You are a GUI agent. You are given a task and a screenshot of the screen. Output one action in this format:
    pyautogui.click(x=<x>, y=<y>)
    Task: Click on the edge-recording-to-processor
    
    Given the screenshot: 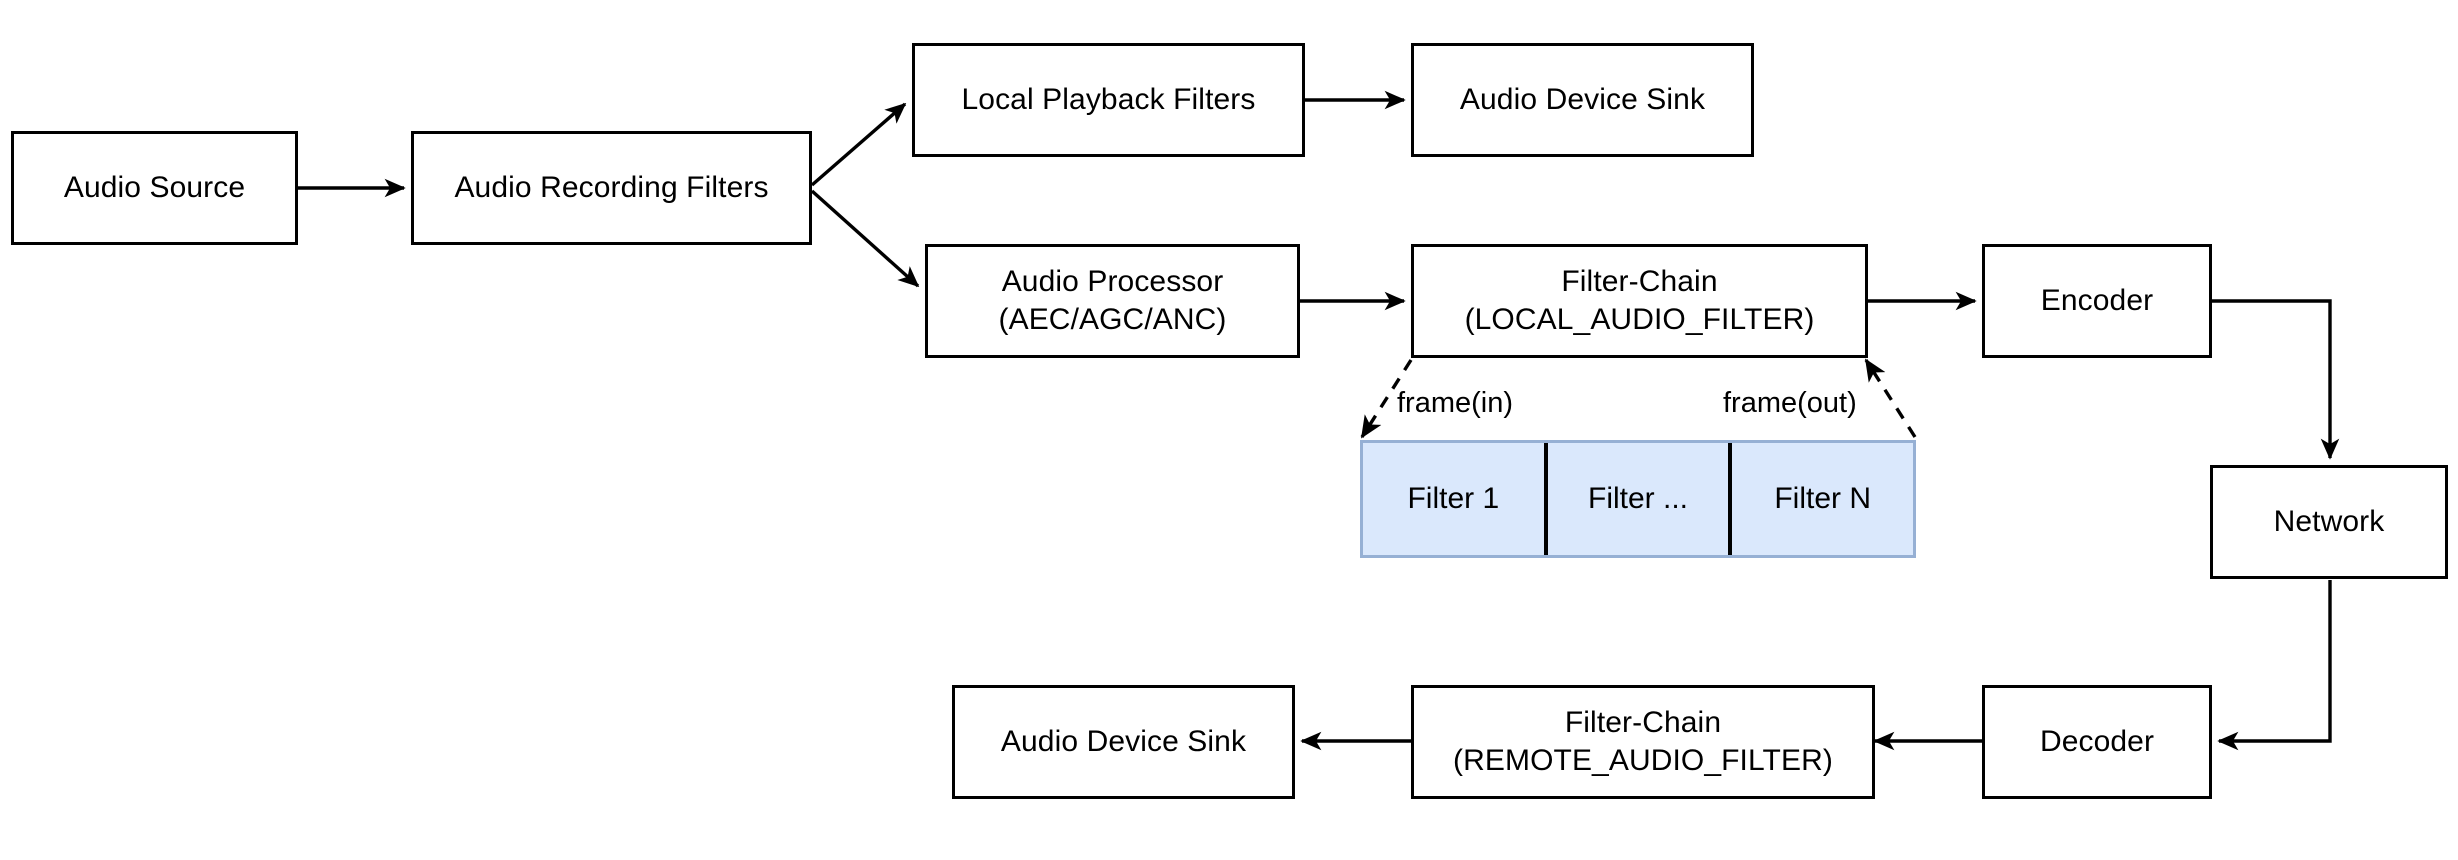 What is the action you would take?
    pyautogui.click(x=865, y=238)
    